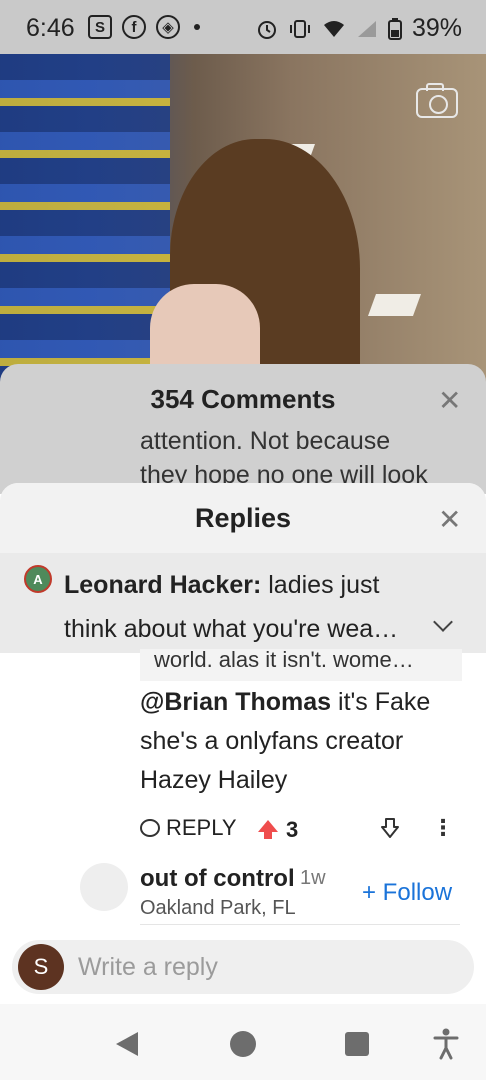  Describe the element at coordinates (85, 219) in the screenshot. I see `video-background-shelves` at that location.